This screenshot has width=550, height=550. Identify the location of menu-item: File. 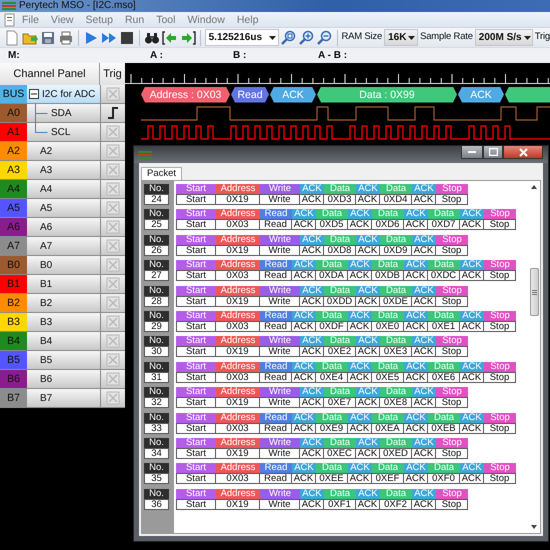
(30, 19).